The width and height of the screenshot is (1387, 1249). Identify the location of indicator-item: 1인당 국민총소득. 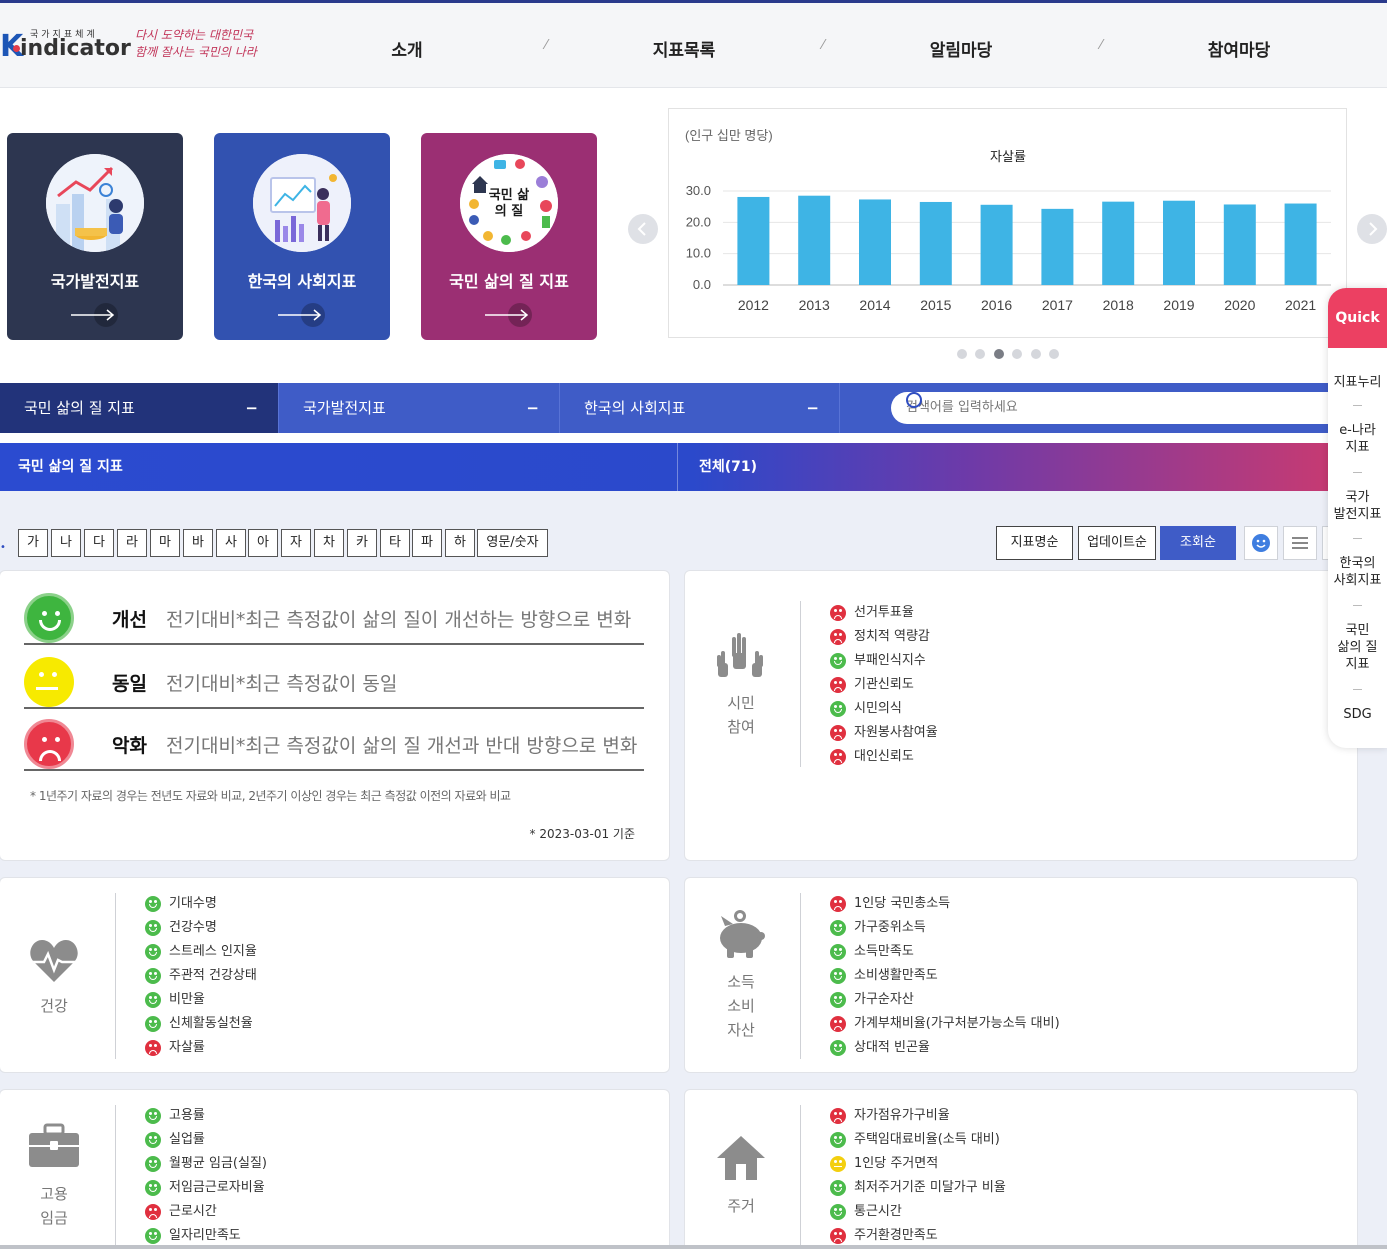
(945, 904).